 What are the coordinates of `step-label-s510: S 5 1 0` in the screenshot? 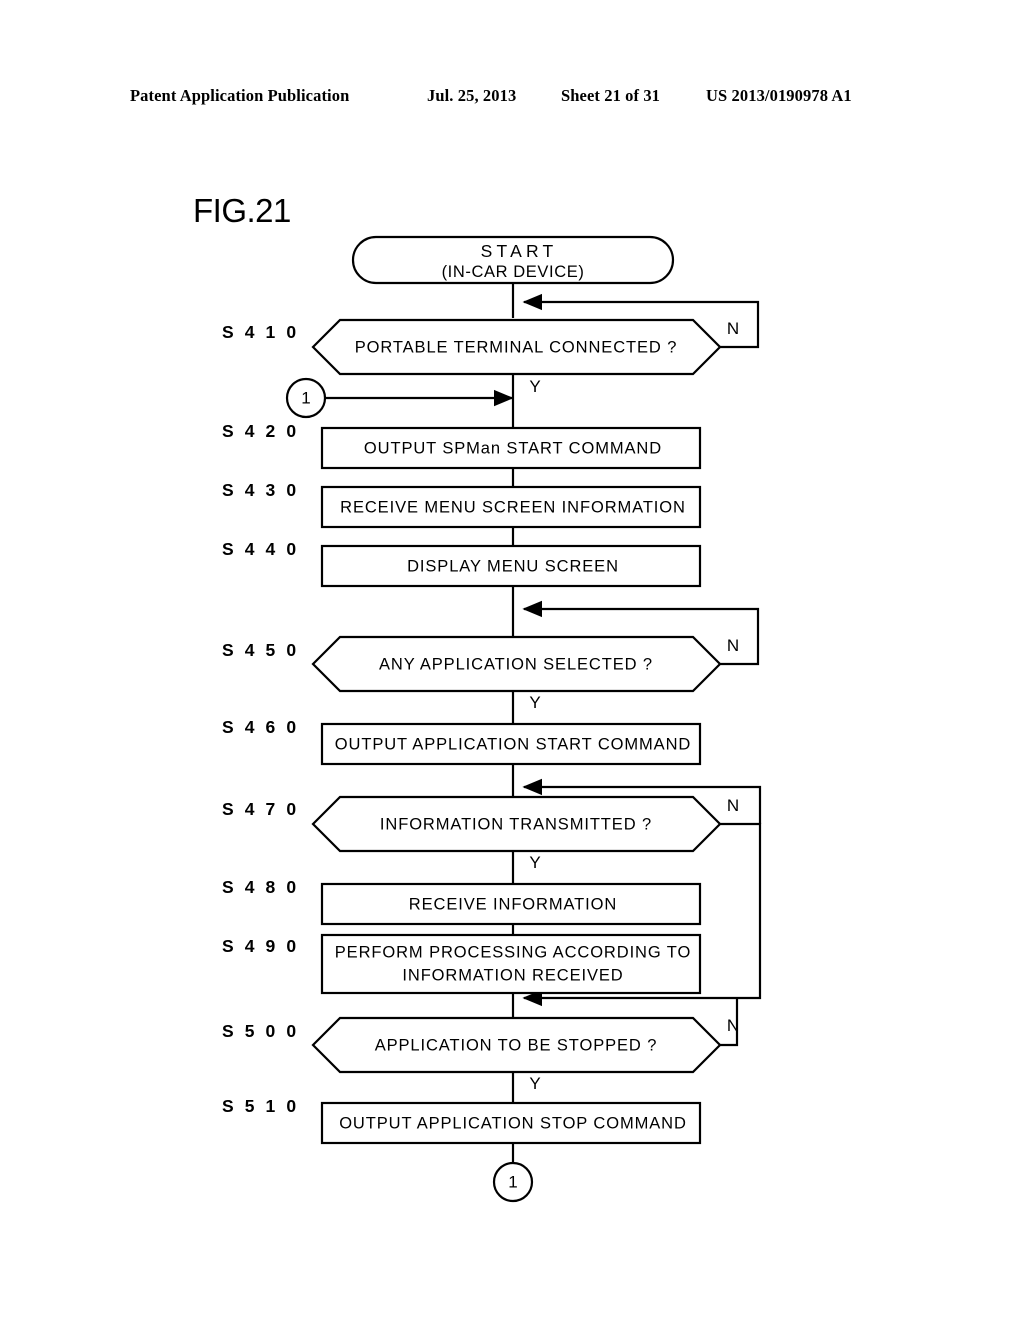 It's located at (260, 1106).